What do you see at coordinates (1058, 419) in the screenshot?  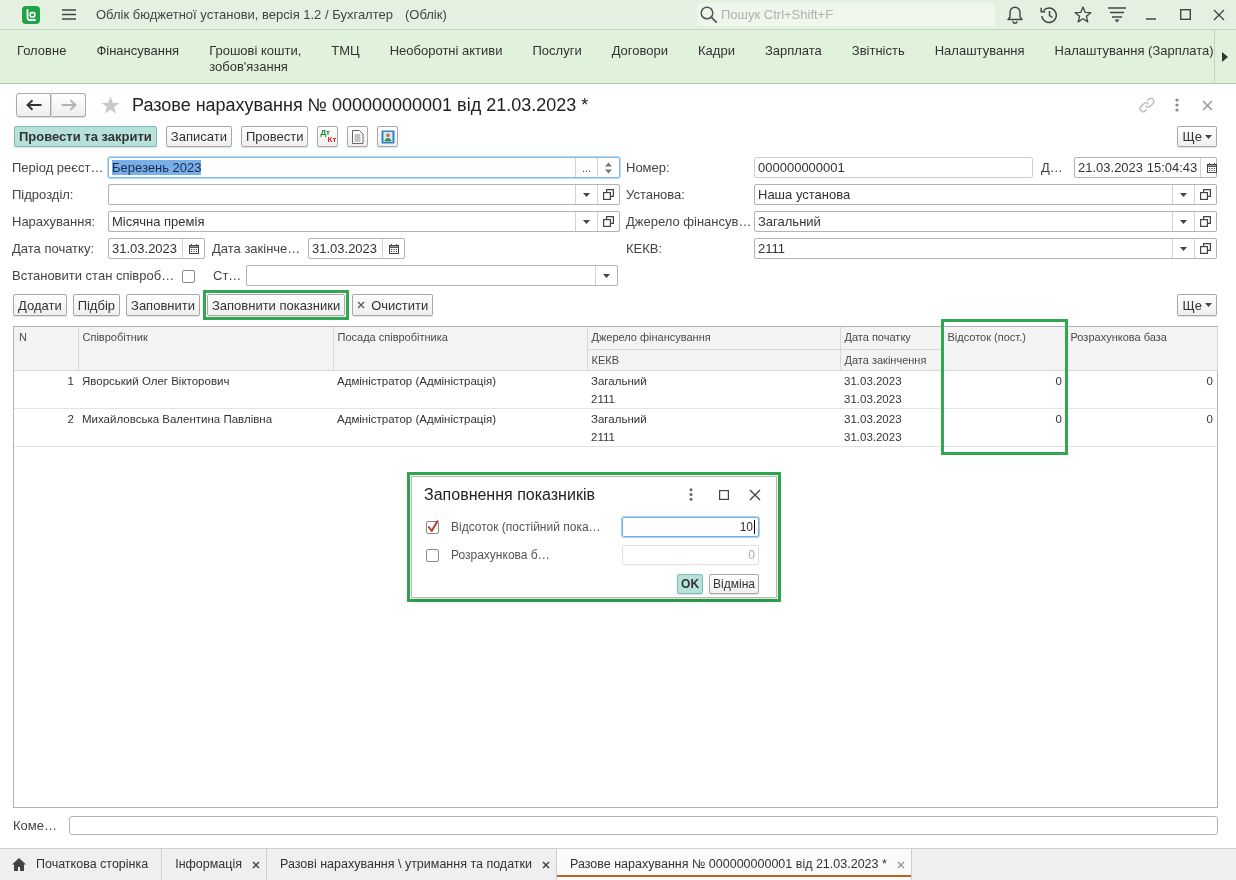 I see `table-cell-text: 0` at bounding box center [1058, 419].